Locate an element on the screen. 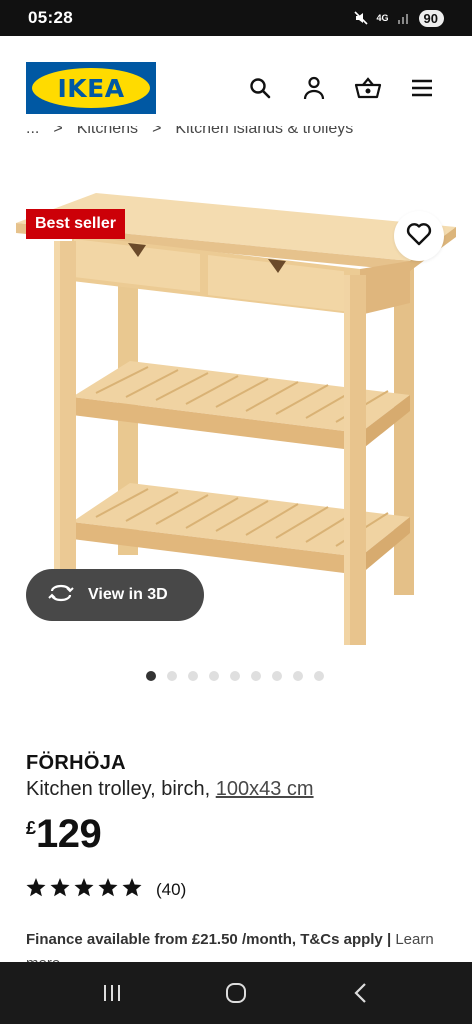  view-in-3d-label: View in 3D is located at coordinates (128, 594).